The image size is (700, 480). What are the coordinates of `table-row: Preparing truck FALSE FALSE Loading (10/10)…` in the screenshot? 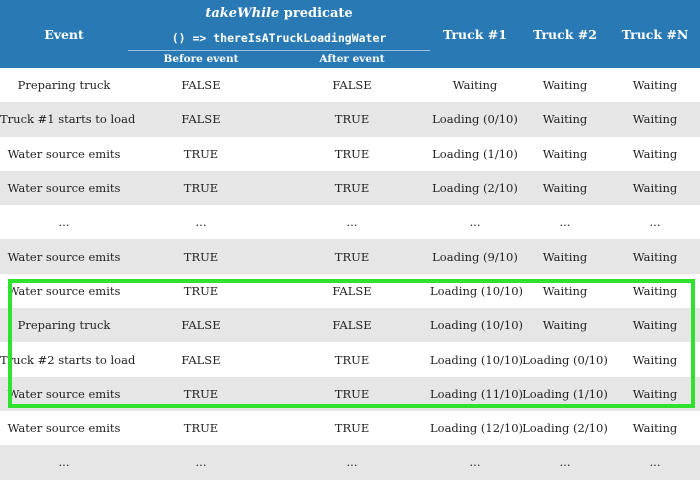 It's located at (350, 325).